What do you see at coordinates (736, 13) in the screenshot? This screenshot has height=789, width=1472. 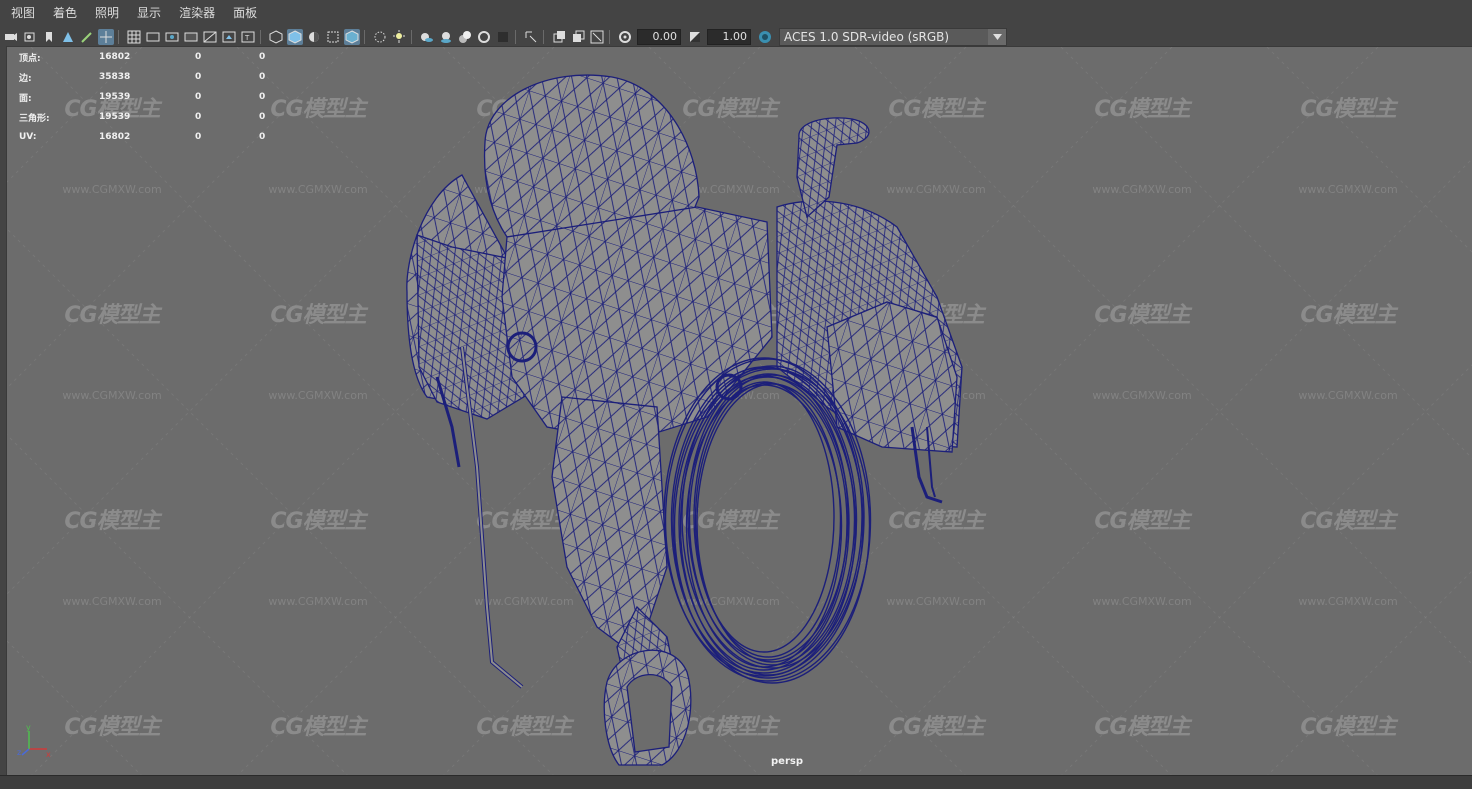 I see `menu-bar: 视图 着色 照明 显示 渲染器 面板` at bounding box center [736, 13].